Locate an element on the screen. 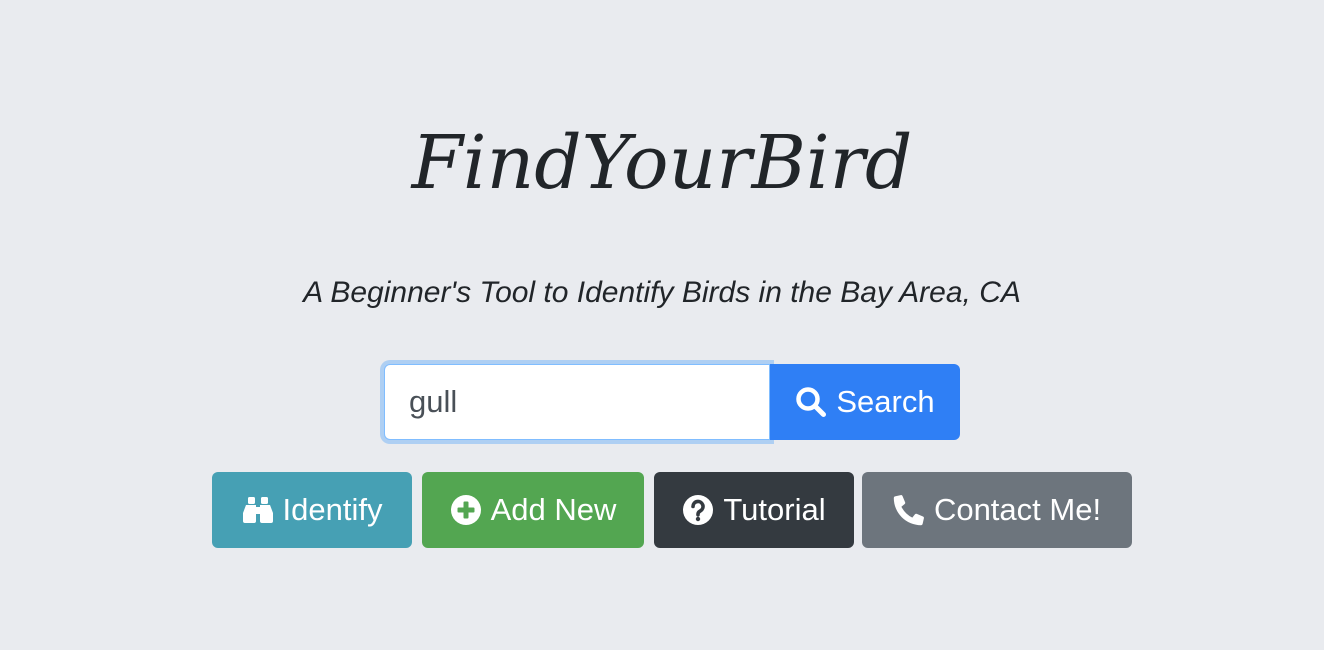  action-buttons: Identify Add New Tutorial Contact Me! is located at coordinates (672, 510).